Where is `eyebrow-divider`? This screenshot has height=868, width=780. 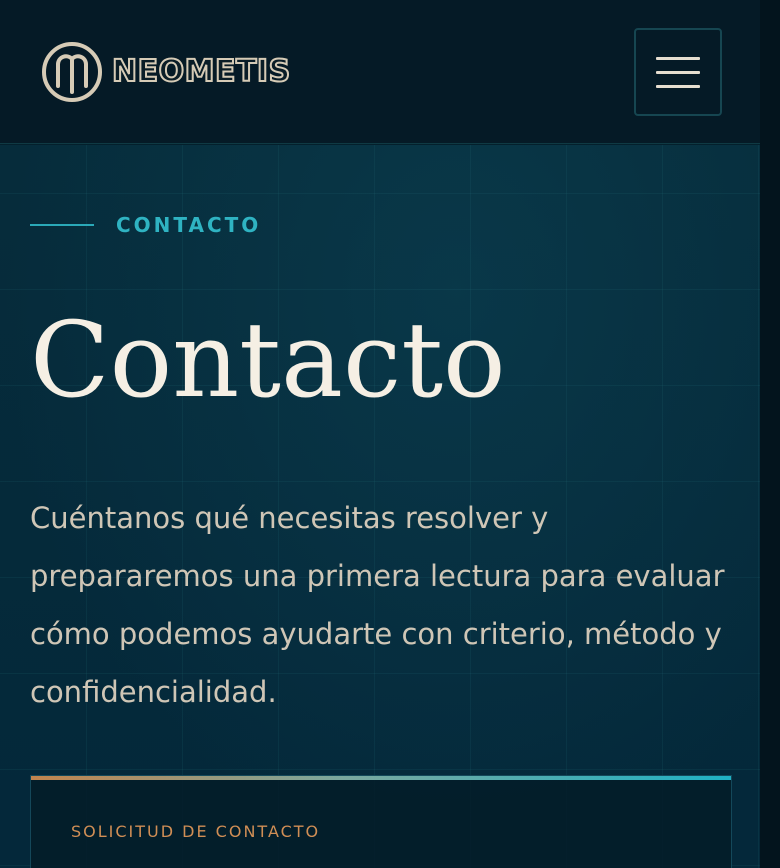 eyebrow-divider is located at coordinates (62, 225).